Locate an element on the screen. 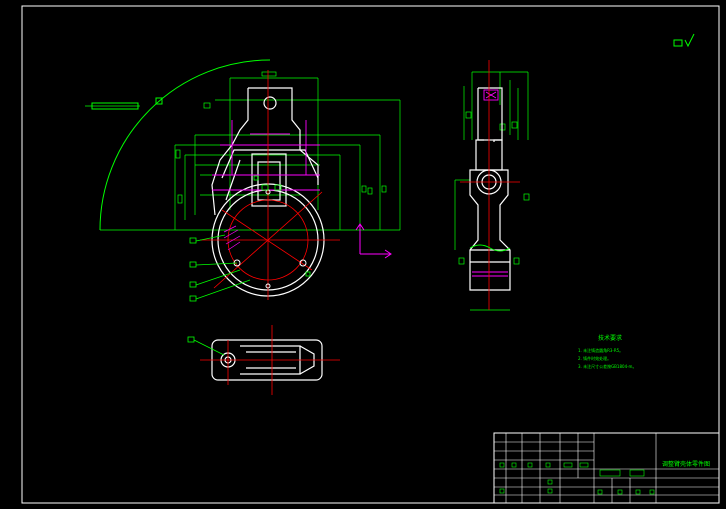 This screenshot has height=509, width=726. title-block: 调整臂壳体零件图 is located at coordinates (606, 468).